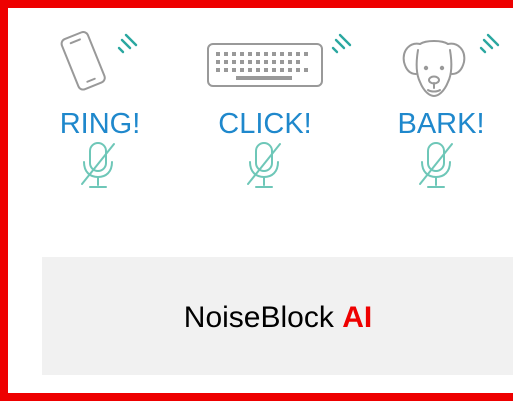 The image size is (513, 401). Describe the element at coordinates (265, 124) in the screenshot. I see `noise-label-click: CLICK!` at that location.